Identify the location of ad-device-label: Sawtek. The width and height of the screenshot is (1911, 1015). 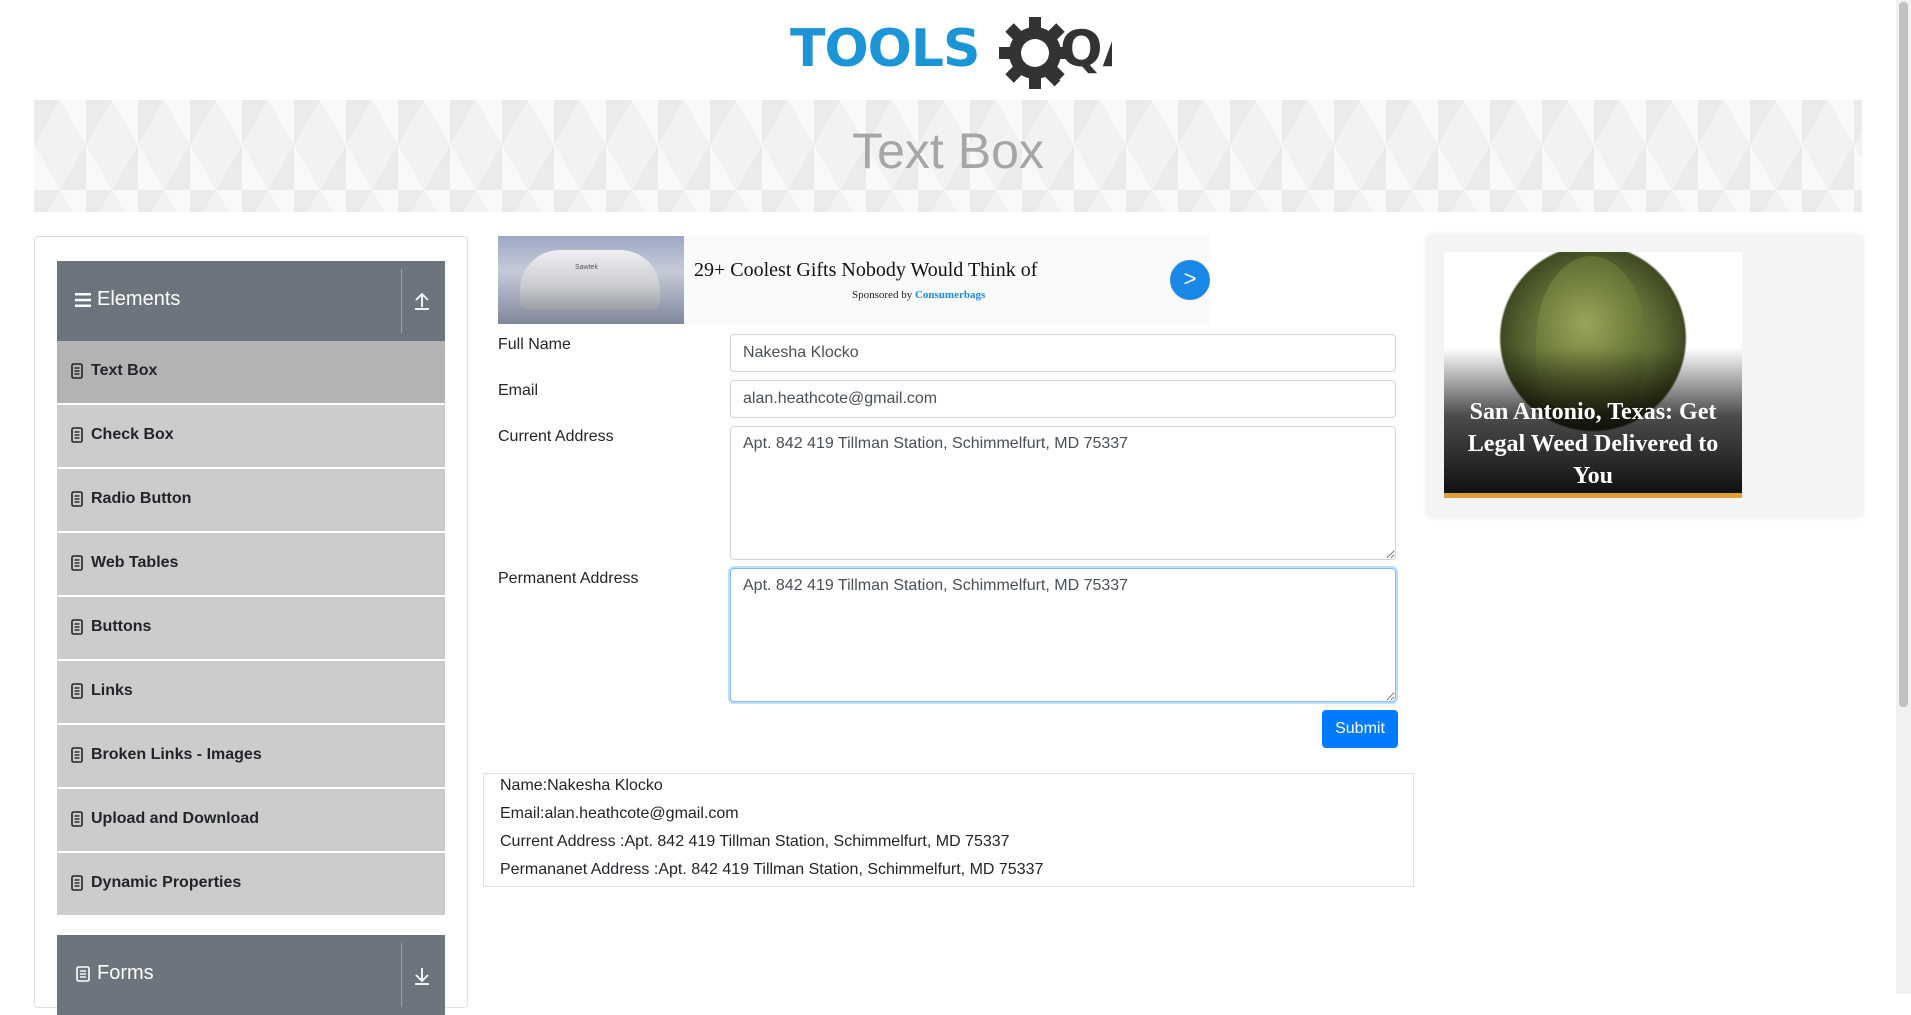
(586, 267).